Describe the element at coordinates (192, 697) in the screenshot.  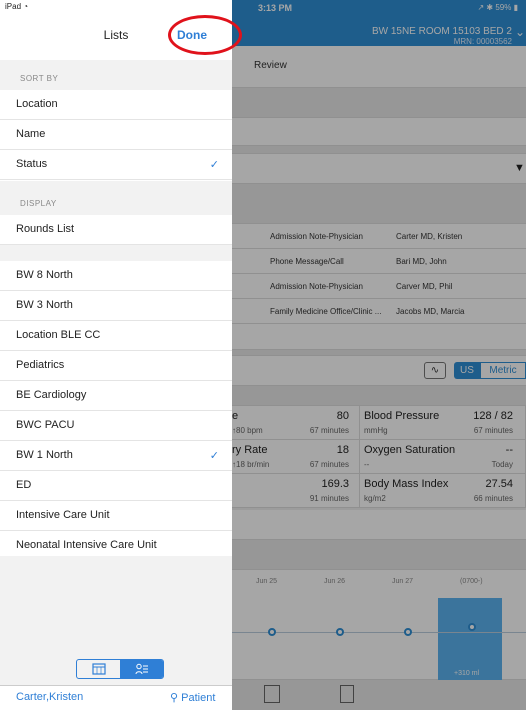
I see `patient-search-button: ⚲ Patient` at that location.